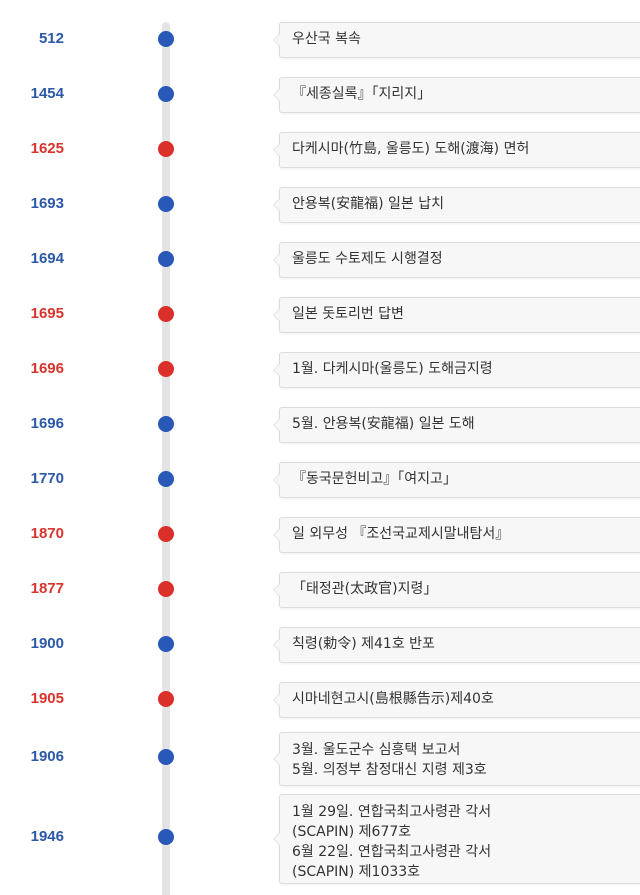  Describe the element at coordinates (47, 258) in the screenshot. I see `event-year: 1694` at that location.